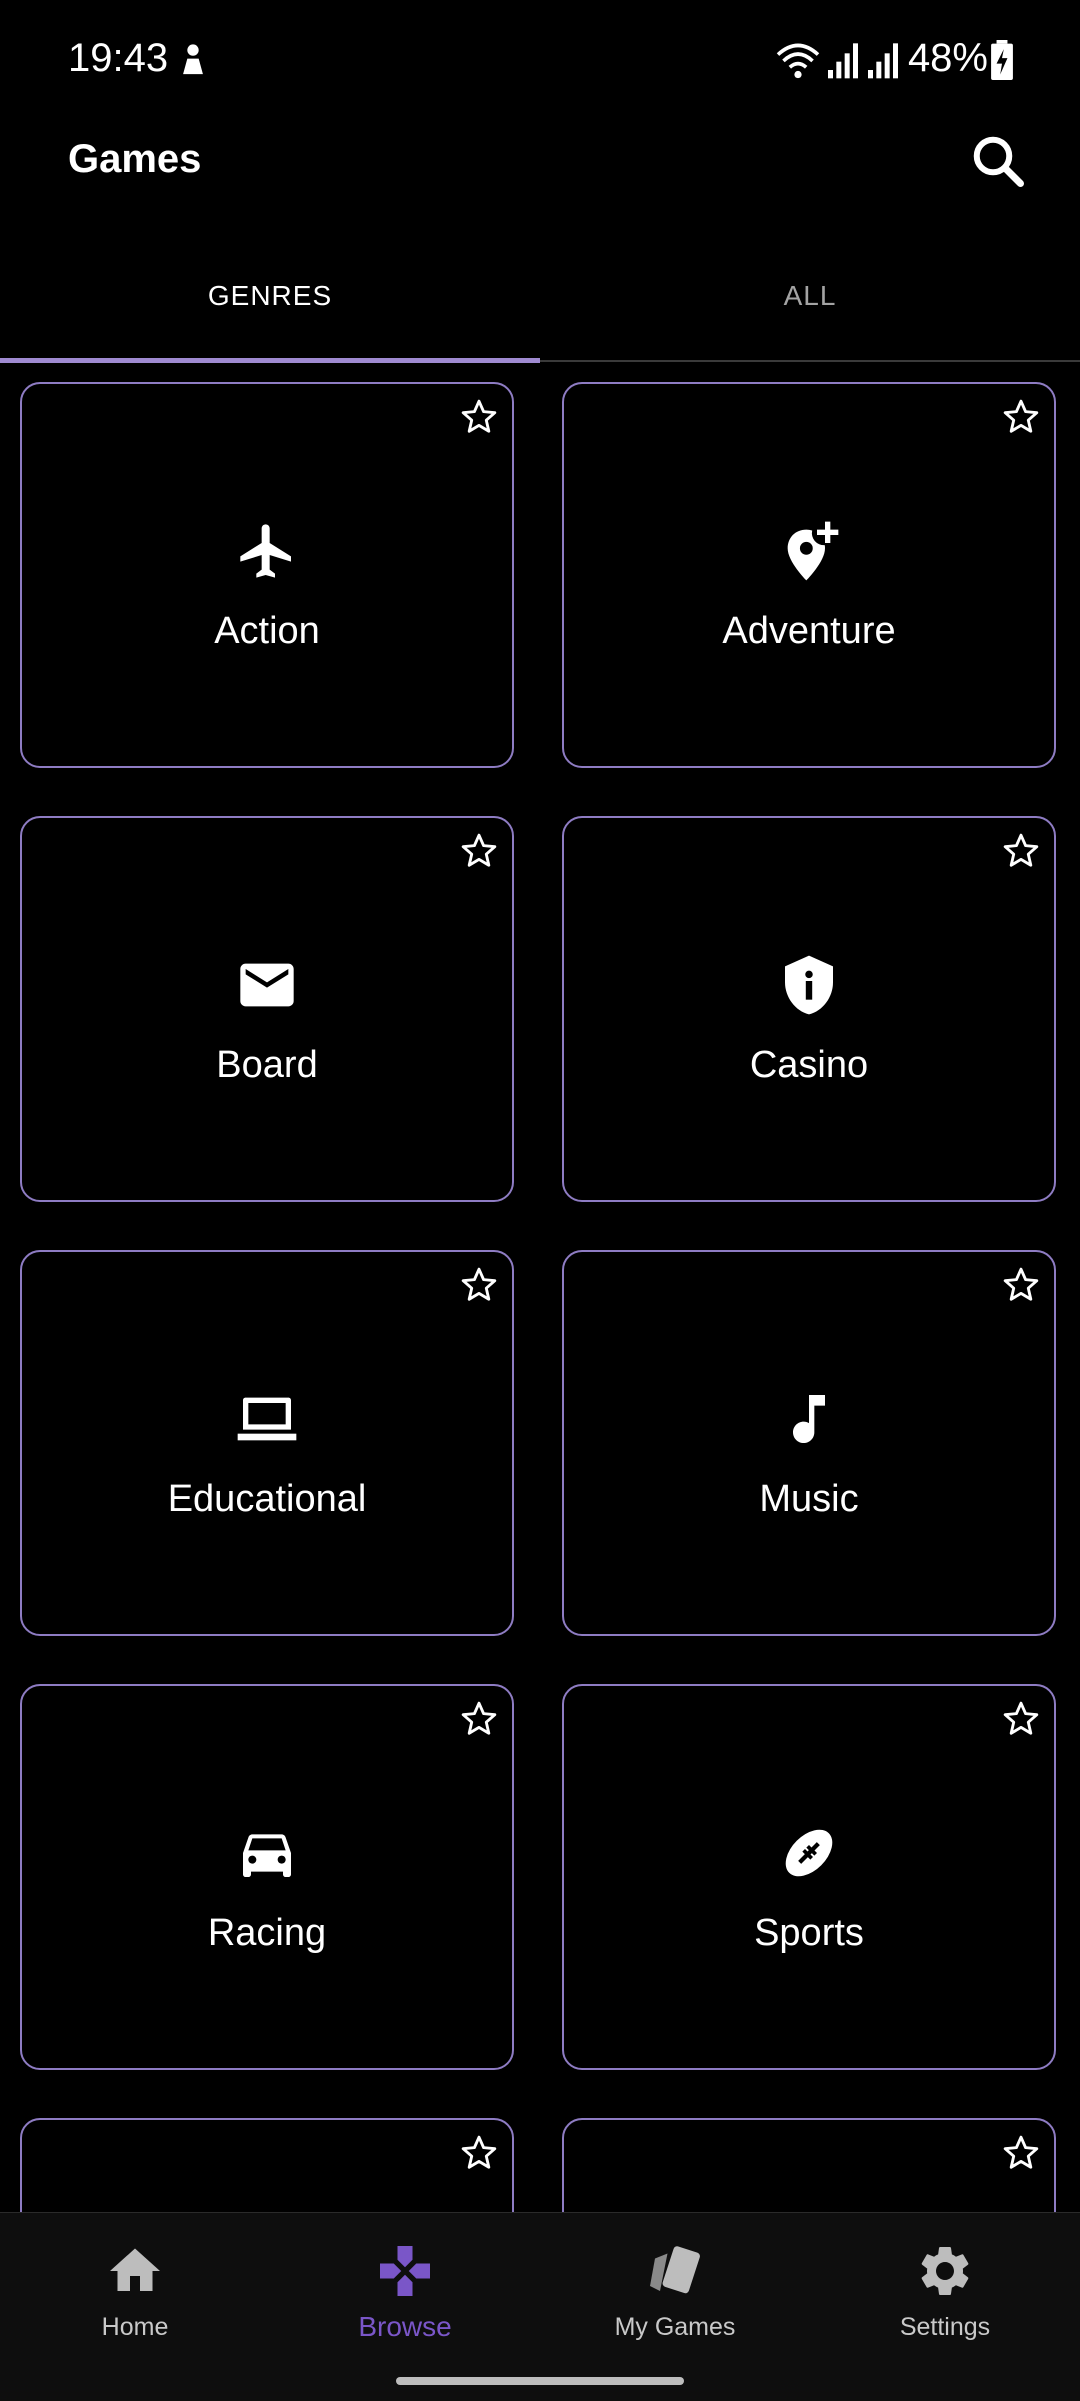  Describe the element at coordinates (843, 61) in the screenshot. I see `signal-icon` at that location.